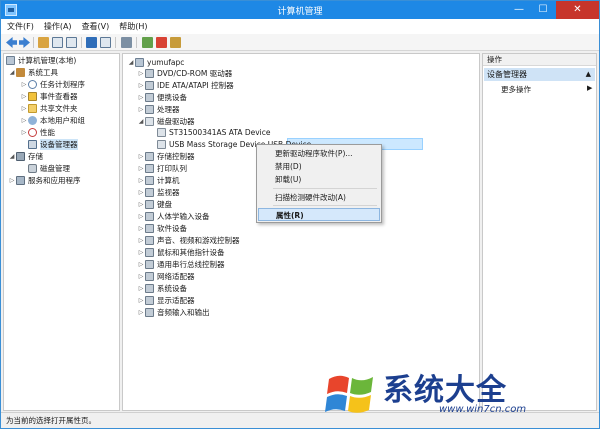  Describe the element at coordinates (319, 166) in the screenshot. I see `menu-disable: 禁用(D)` at that location.